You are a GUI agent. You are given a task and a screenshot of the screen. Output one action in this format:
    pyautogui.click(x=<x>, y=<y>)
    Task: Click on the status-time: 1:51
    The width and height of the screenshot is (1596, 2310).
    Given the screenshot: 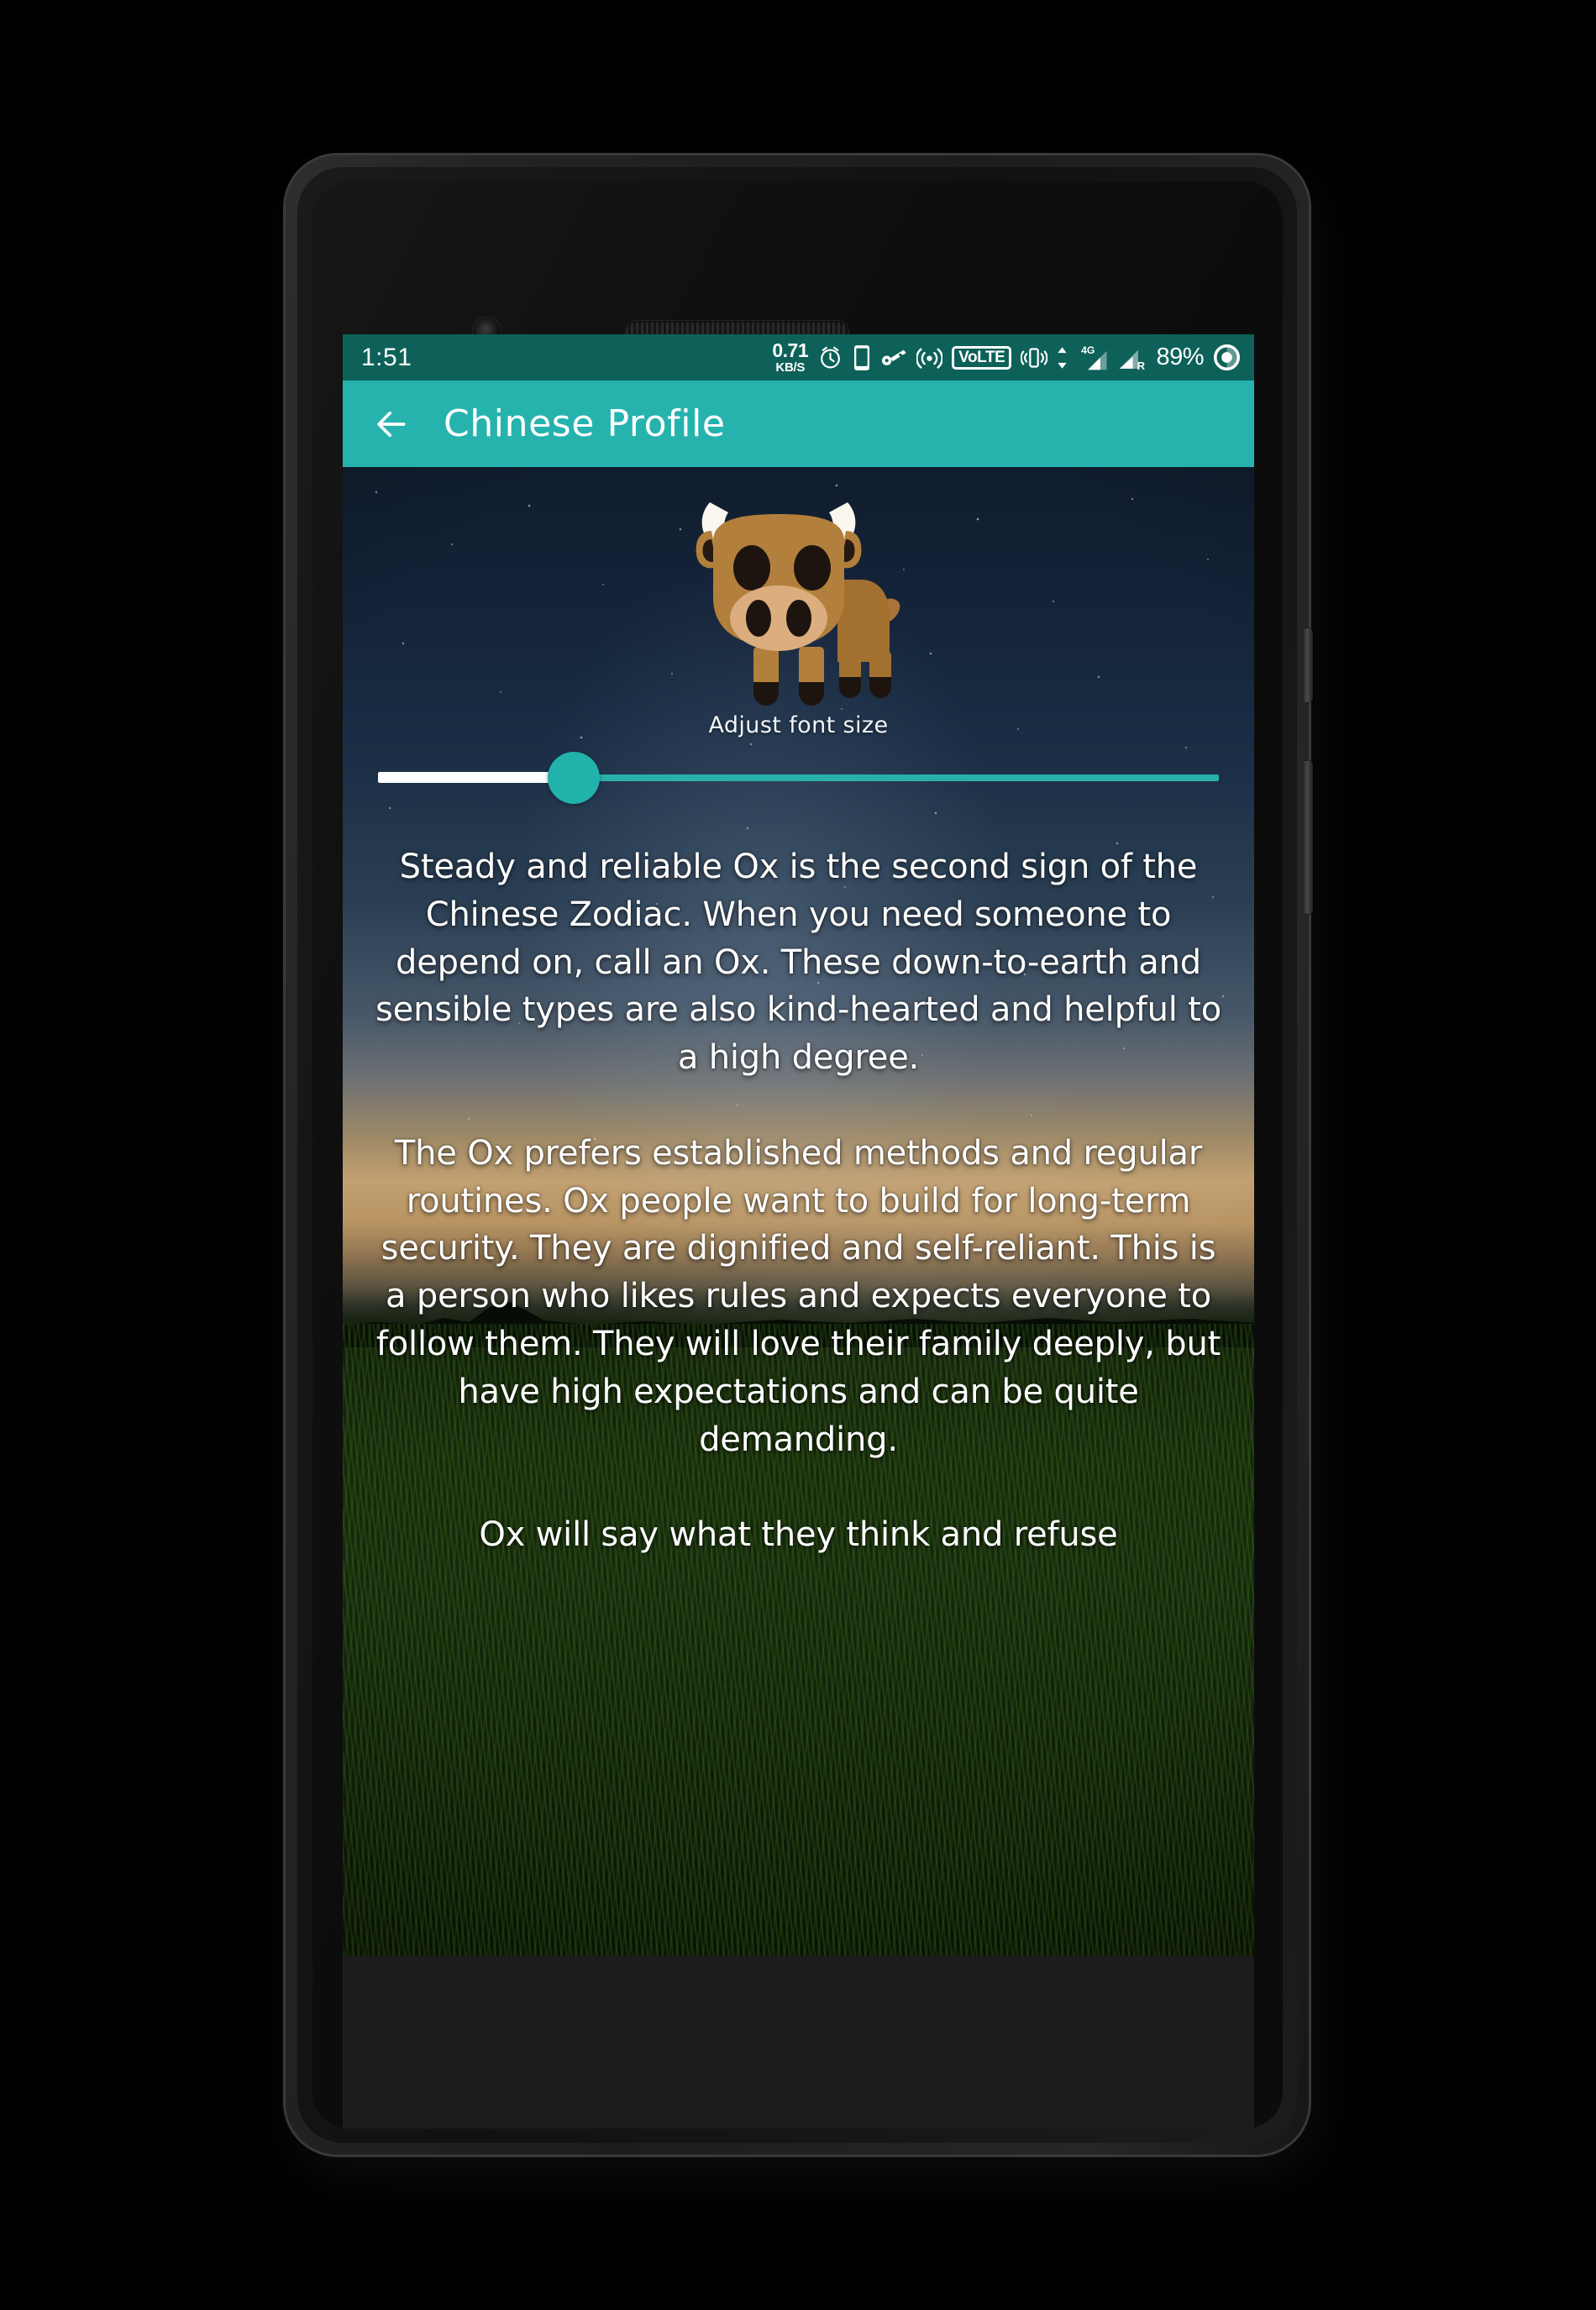 What is the action you would take?
    pyautogui.click(x=386, y=357)
    